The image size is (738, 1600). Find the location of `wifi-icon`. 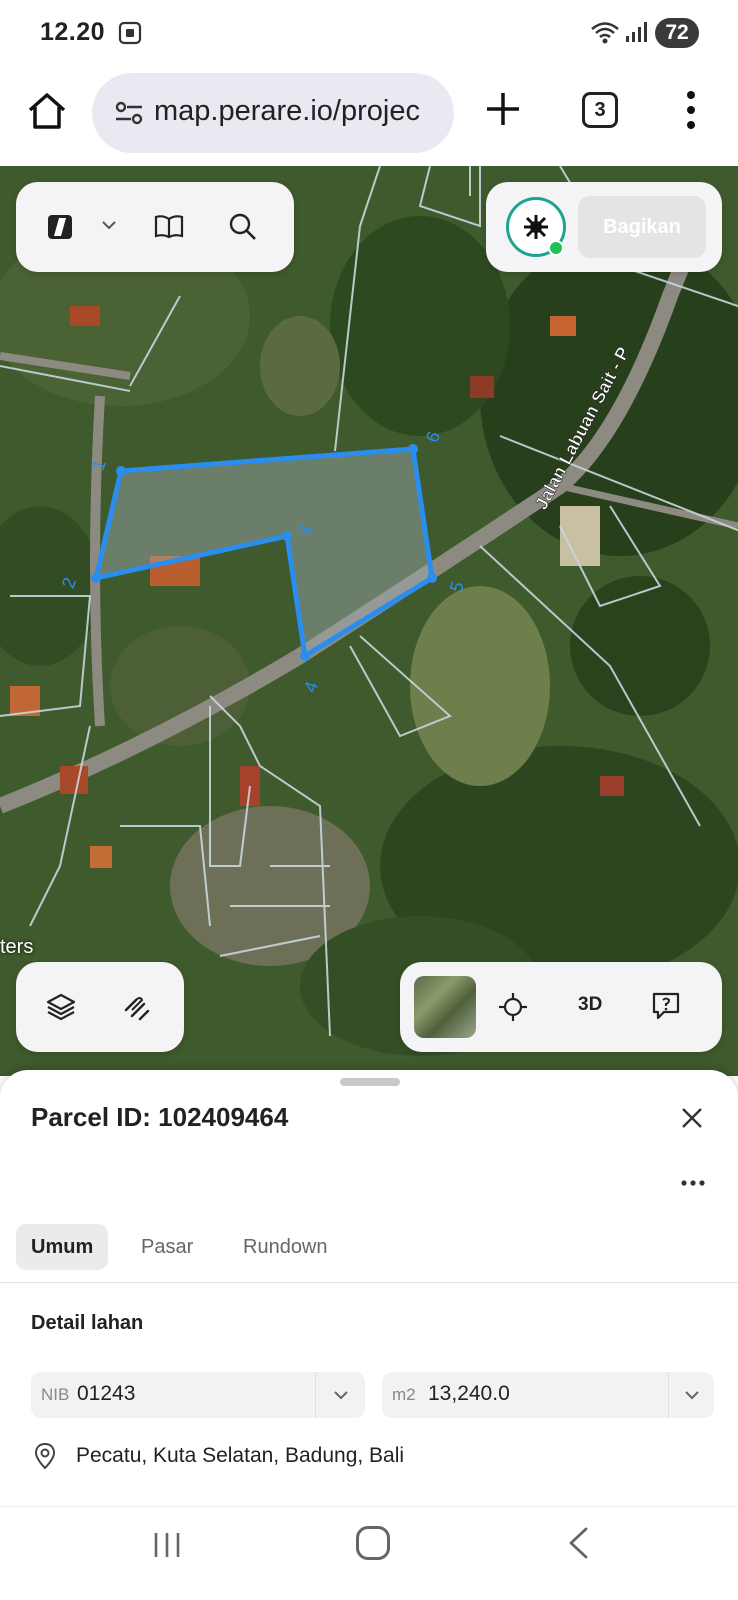

wifi-icon is located at coordinates (605, 33).